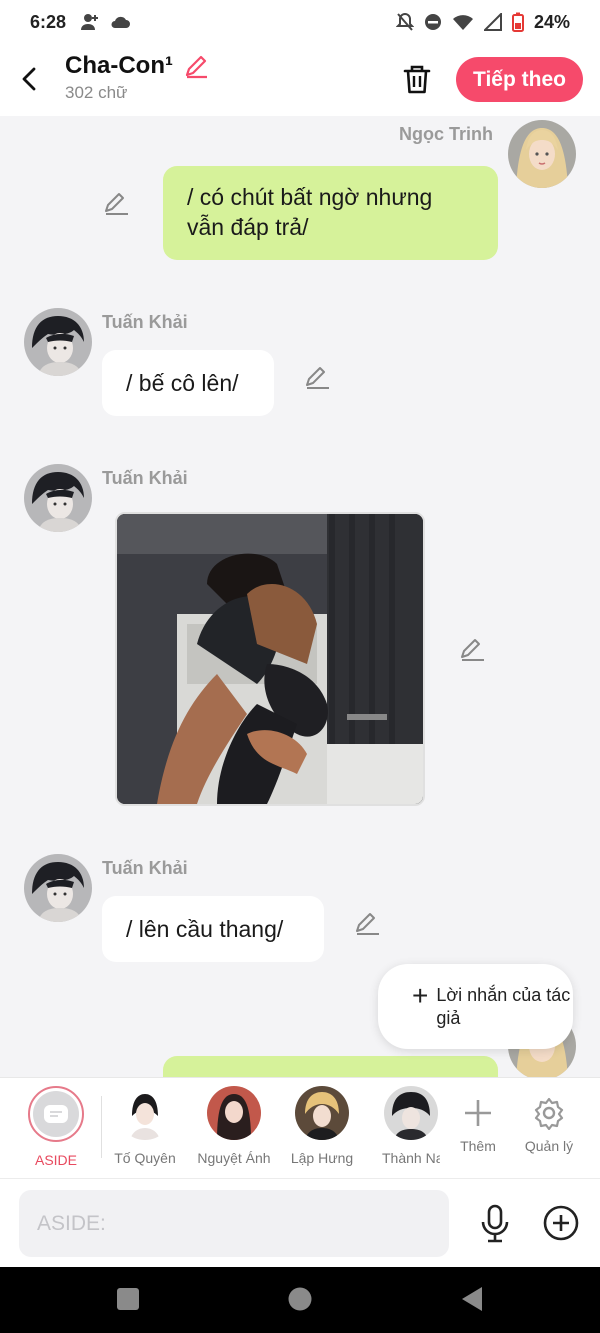 The width and height of the screenshot is (600, 1333). Describe the element at coordinates (322, 1158) in the screenshot. I see `character-label: Lập Hưng` at that location.